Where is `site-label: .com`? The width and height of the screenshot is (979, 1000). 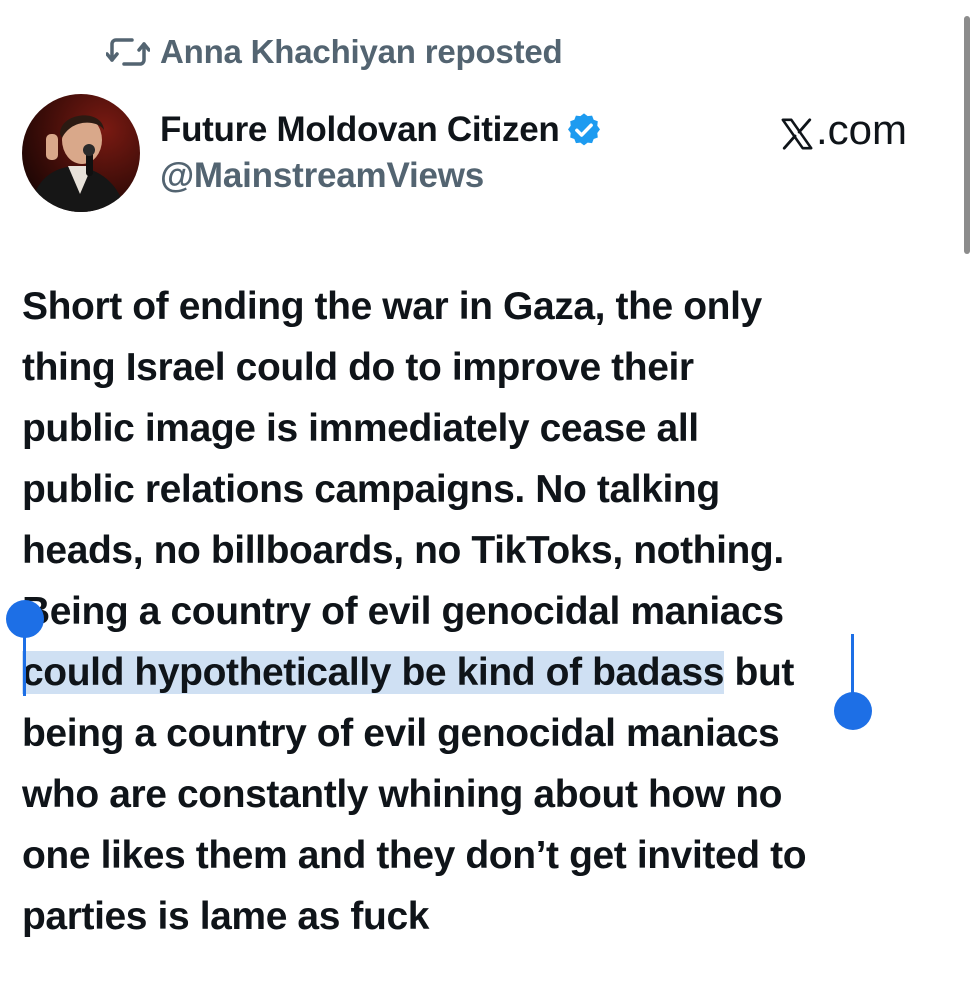
site-label: .com is located at coordinates (843, 130).